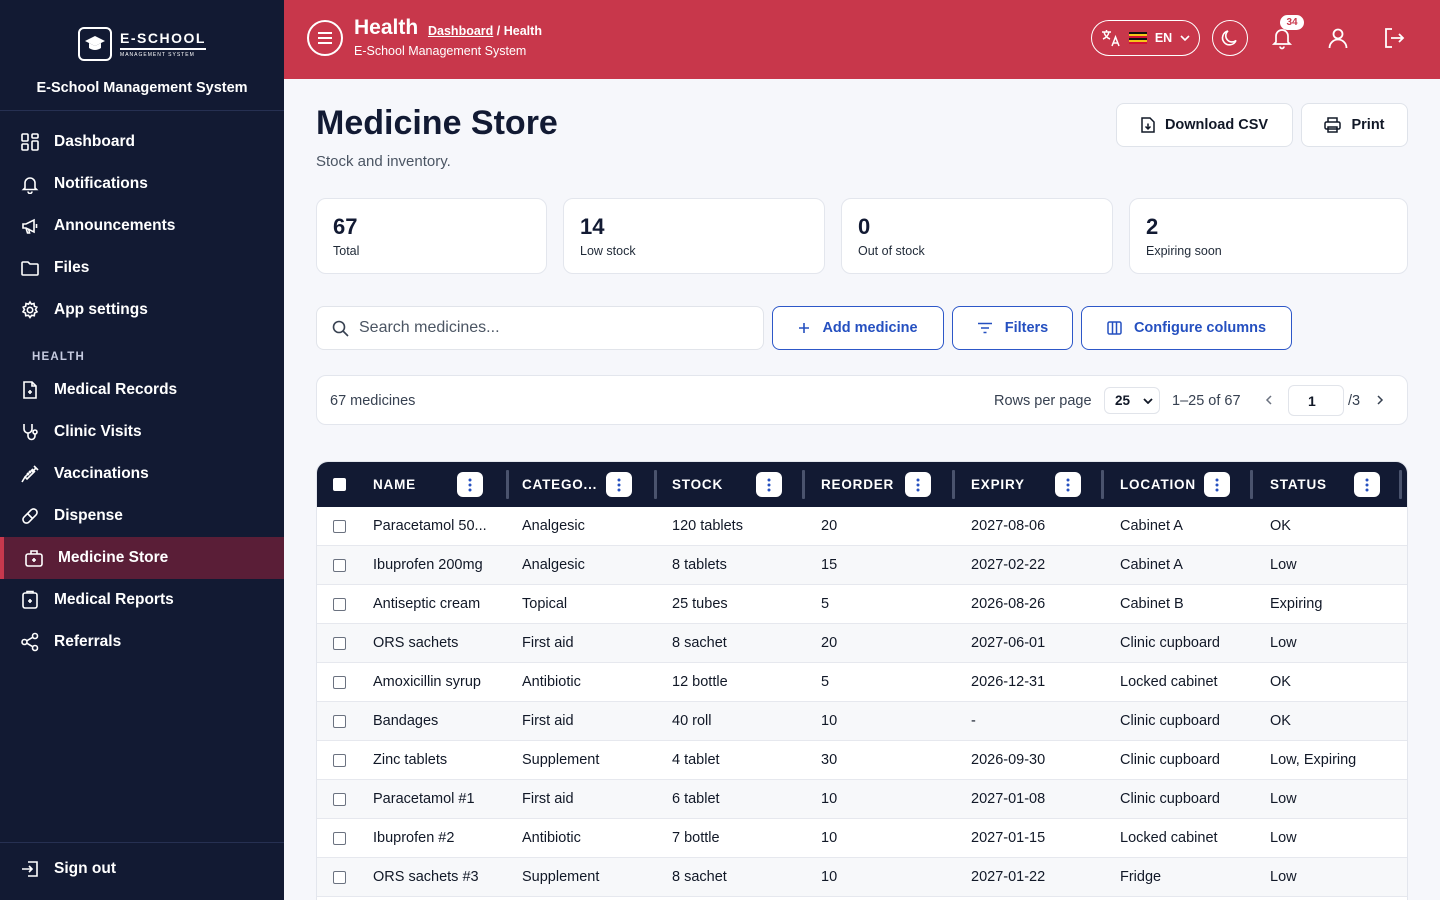  What do you see at coordinates (142, 268) in the screenshot?
I see `sidebar-item-files: Files` at bounding box center [142, 268].